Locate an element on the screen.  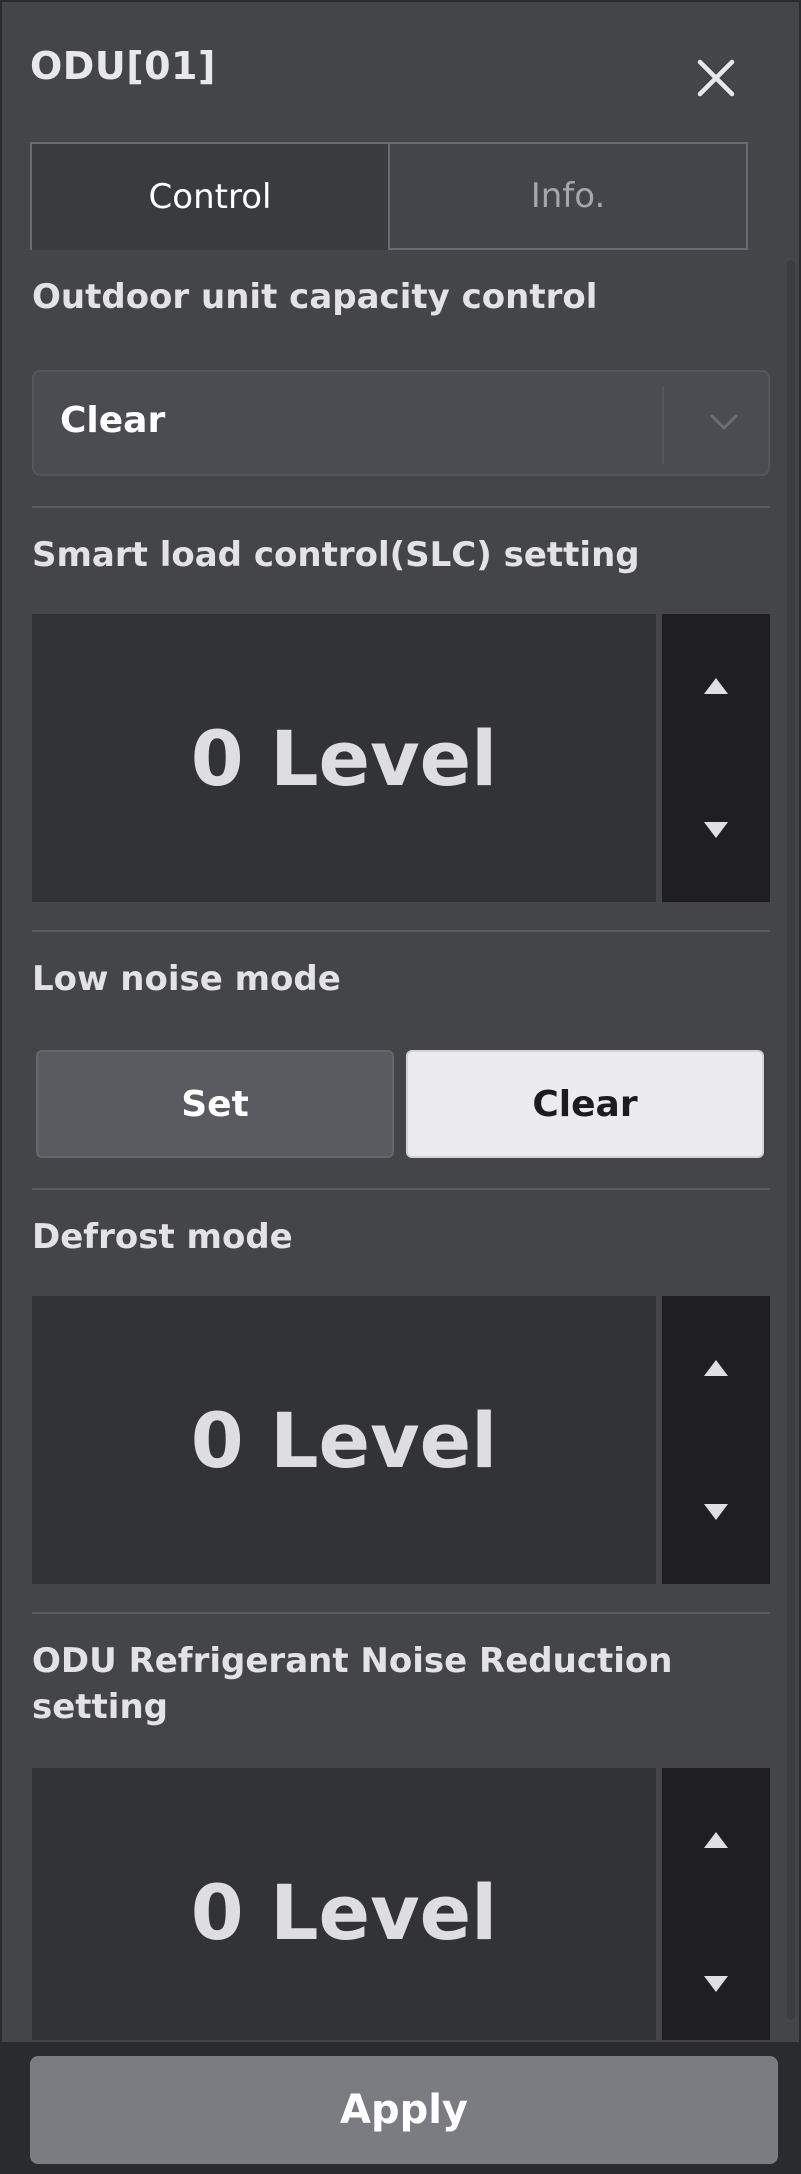
defrost-stepper-controls is located at coordinates (716, 1440).